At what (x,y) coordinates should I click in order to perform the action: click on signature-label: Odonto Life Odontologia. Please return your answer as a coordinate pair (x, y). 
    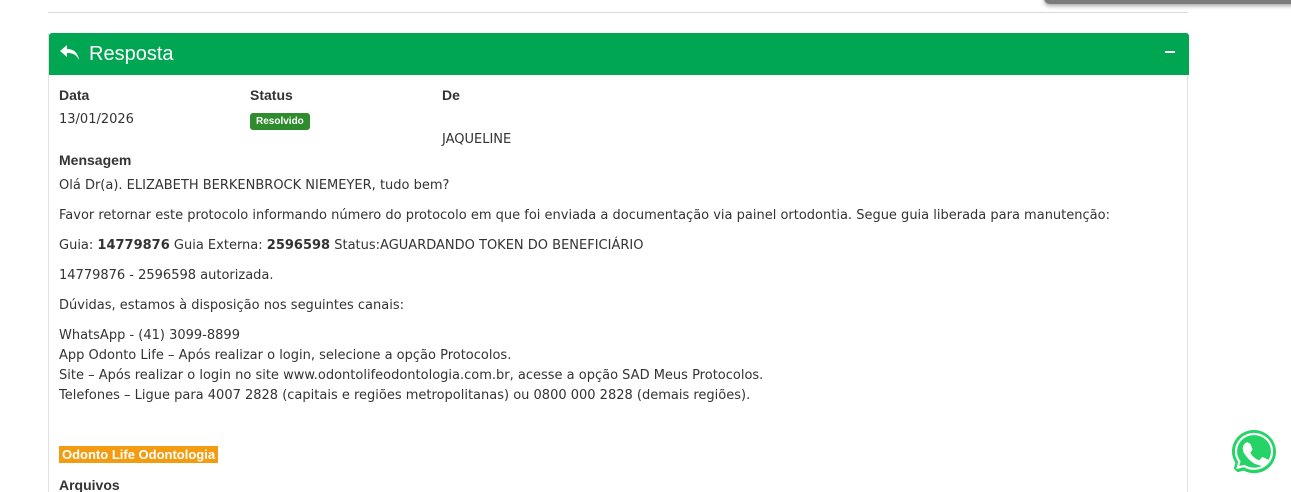
    Looking at the image, I should click on (139, 454).